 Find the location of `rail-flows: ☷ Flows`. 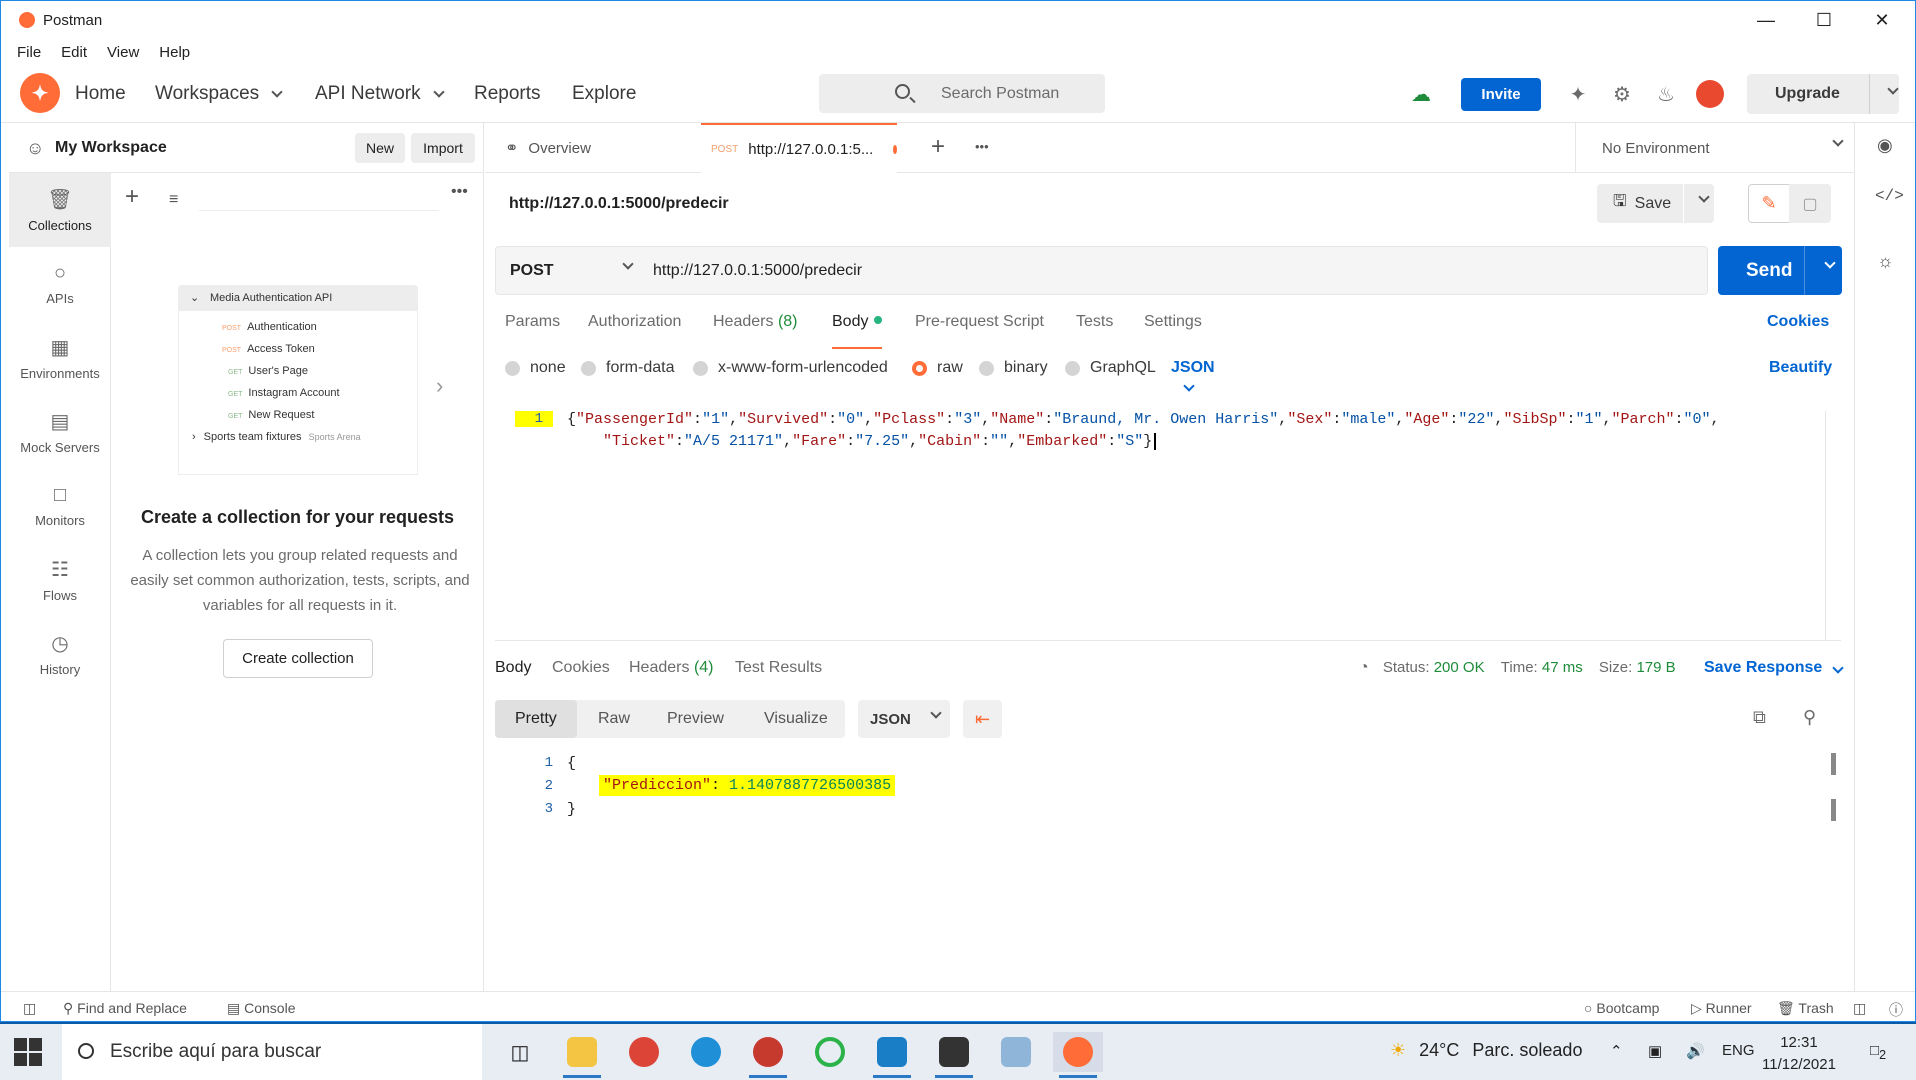

rail-flows: ☷ Flows is located at coordinates (60, 580).